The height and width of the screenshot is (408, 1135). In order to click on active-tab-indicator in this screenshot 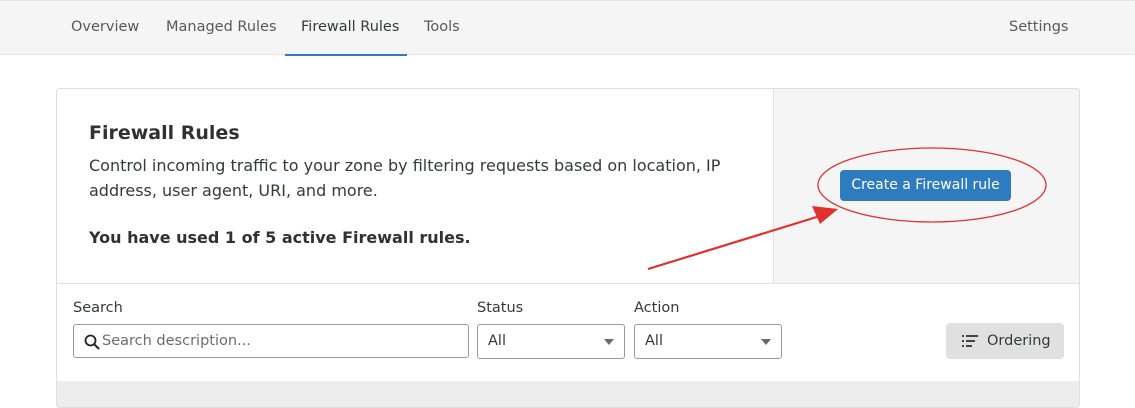, I will do `click(346, 55)`.